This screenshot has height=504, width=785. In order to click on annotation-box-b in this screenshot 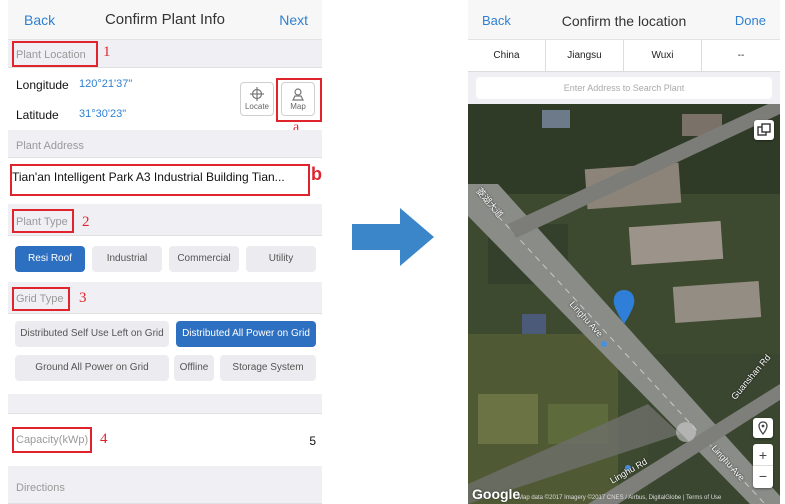, I will do `click(160, 180)`.